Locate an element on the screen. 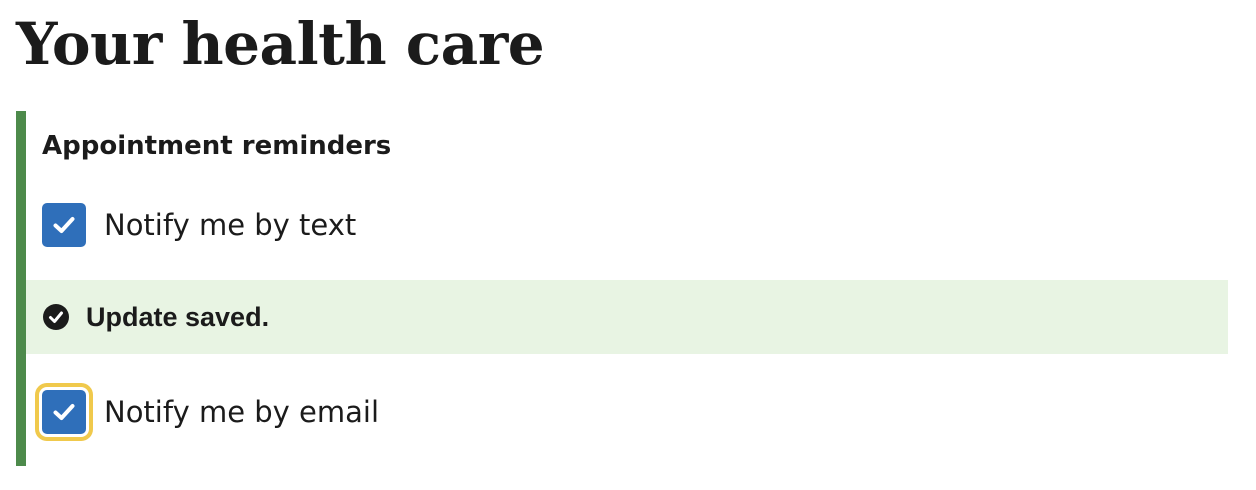 This screenshot has width=1256, height=490. alert-message: Update saved. is located at coordinates (178, 317).